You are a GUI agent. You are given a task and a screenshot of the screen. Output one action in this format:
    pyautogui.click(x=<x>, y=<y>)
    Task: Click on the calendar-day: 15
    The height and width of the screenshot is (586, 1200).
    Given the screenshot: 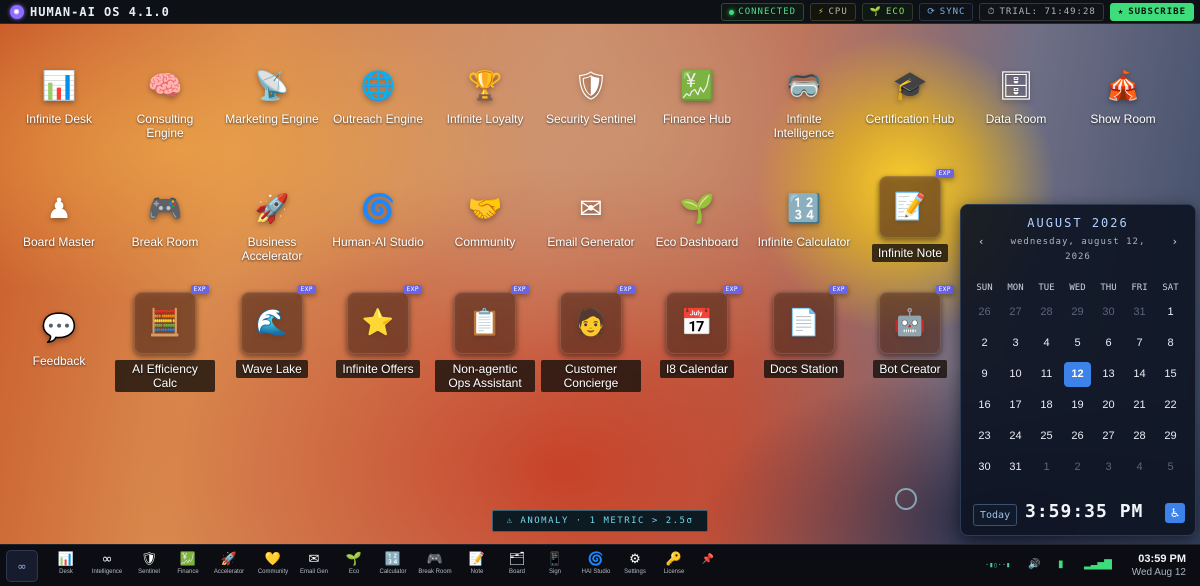 What is the action you would take?
    pyautogui.click(x=1170, y=374)
    